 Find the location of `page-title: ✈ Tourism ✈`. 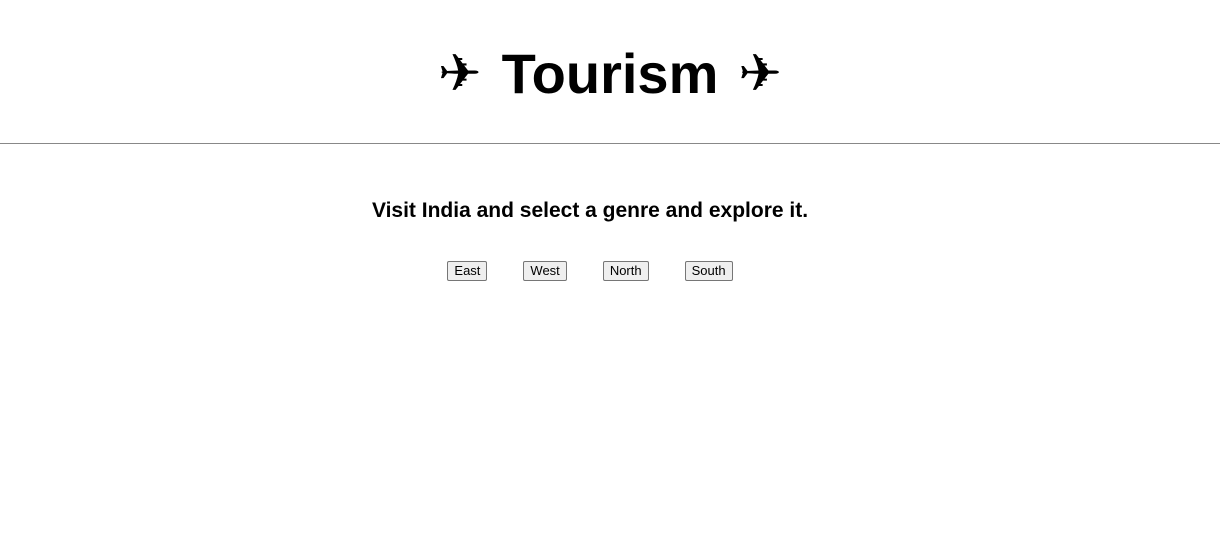

page-title: ✈ Tourism ✈ is located at coordinates (610, 73).